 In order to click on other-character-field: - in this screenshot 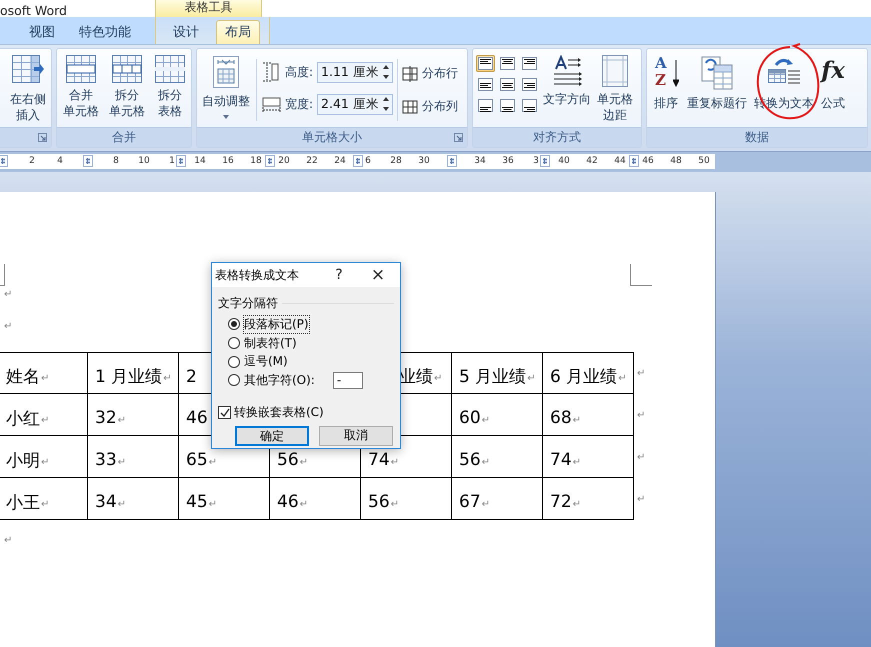, I will do `click(347, 380)`.